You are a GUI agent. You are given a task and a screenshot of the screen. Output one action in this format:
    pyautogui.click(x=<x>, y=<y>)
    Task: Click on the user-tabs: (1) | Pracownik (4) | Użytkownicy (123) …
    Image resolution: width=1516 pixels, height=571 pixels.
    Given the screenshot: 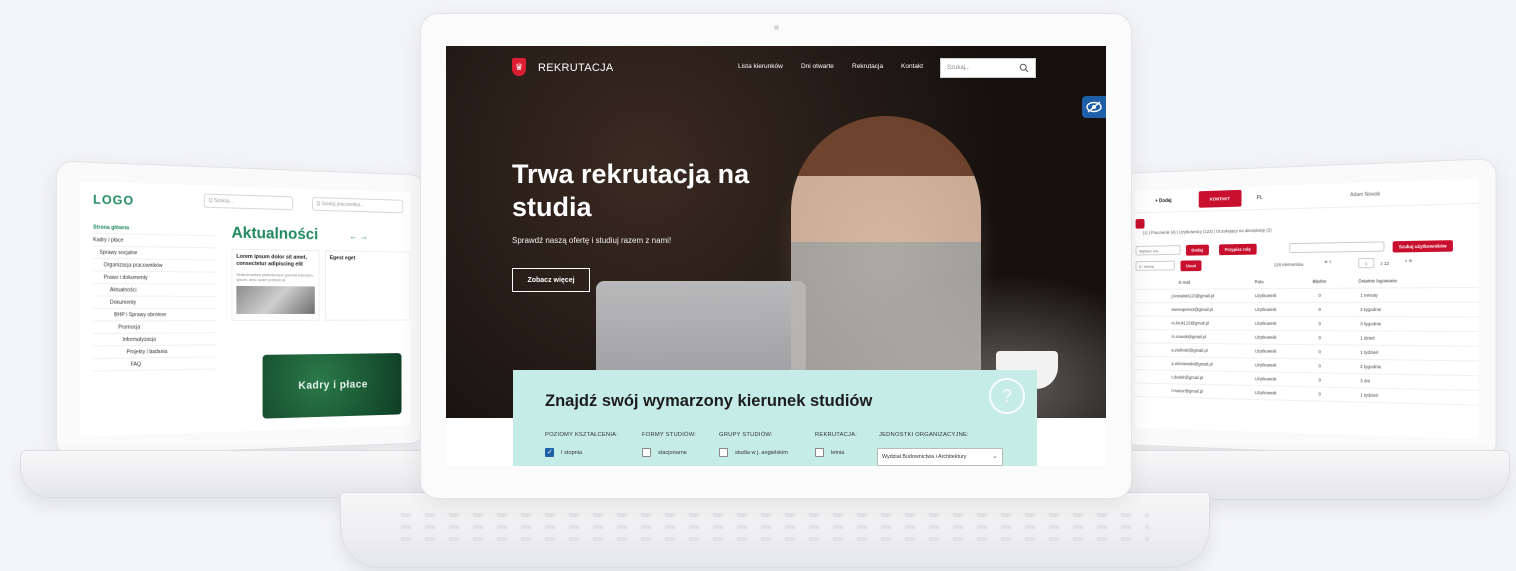 What is the action you would take?
    pyautogui.click(x=1207, y=232)
    